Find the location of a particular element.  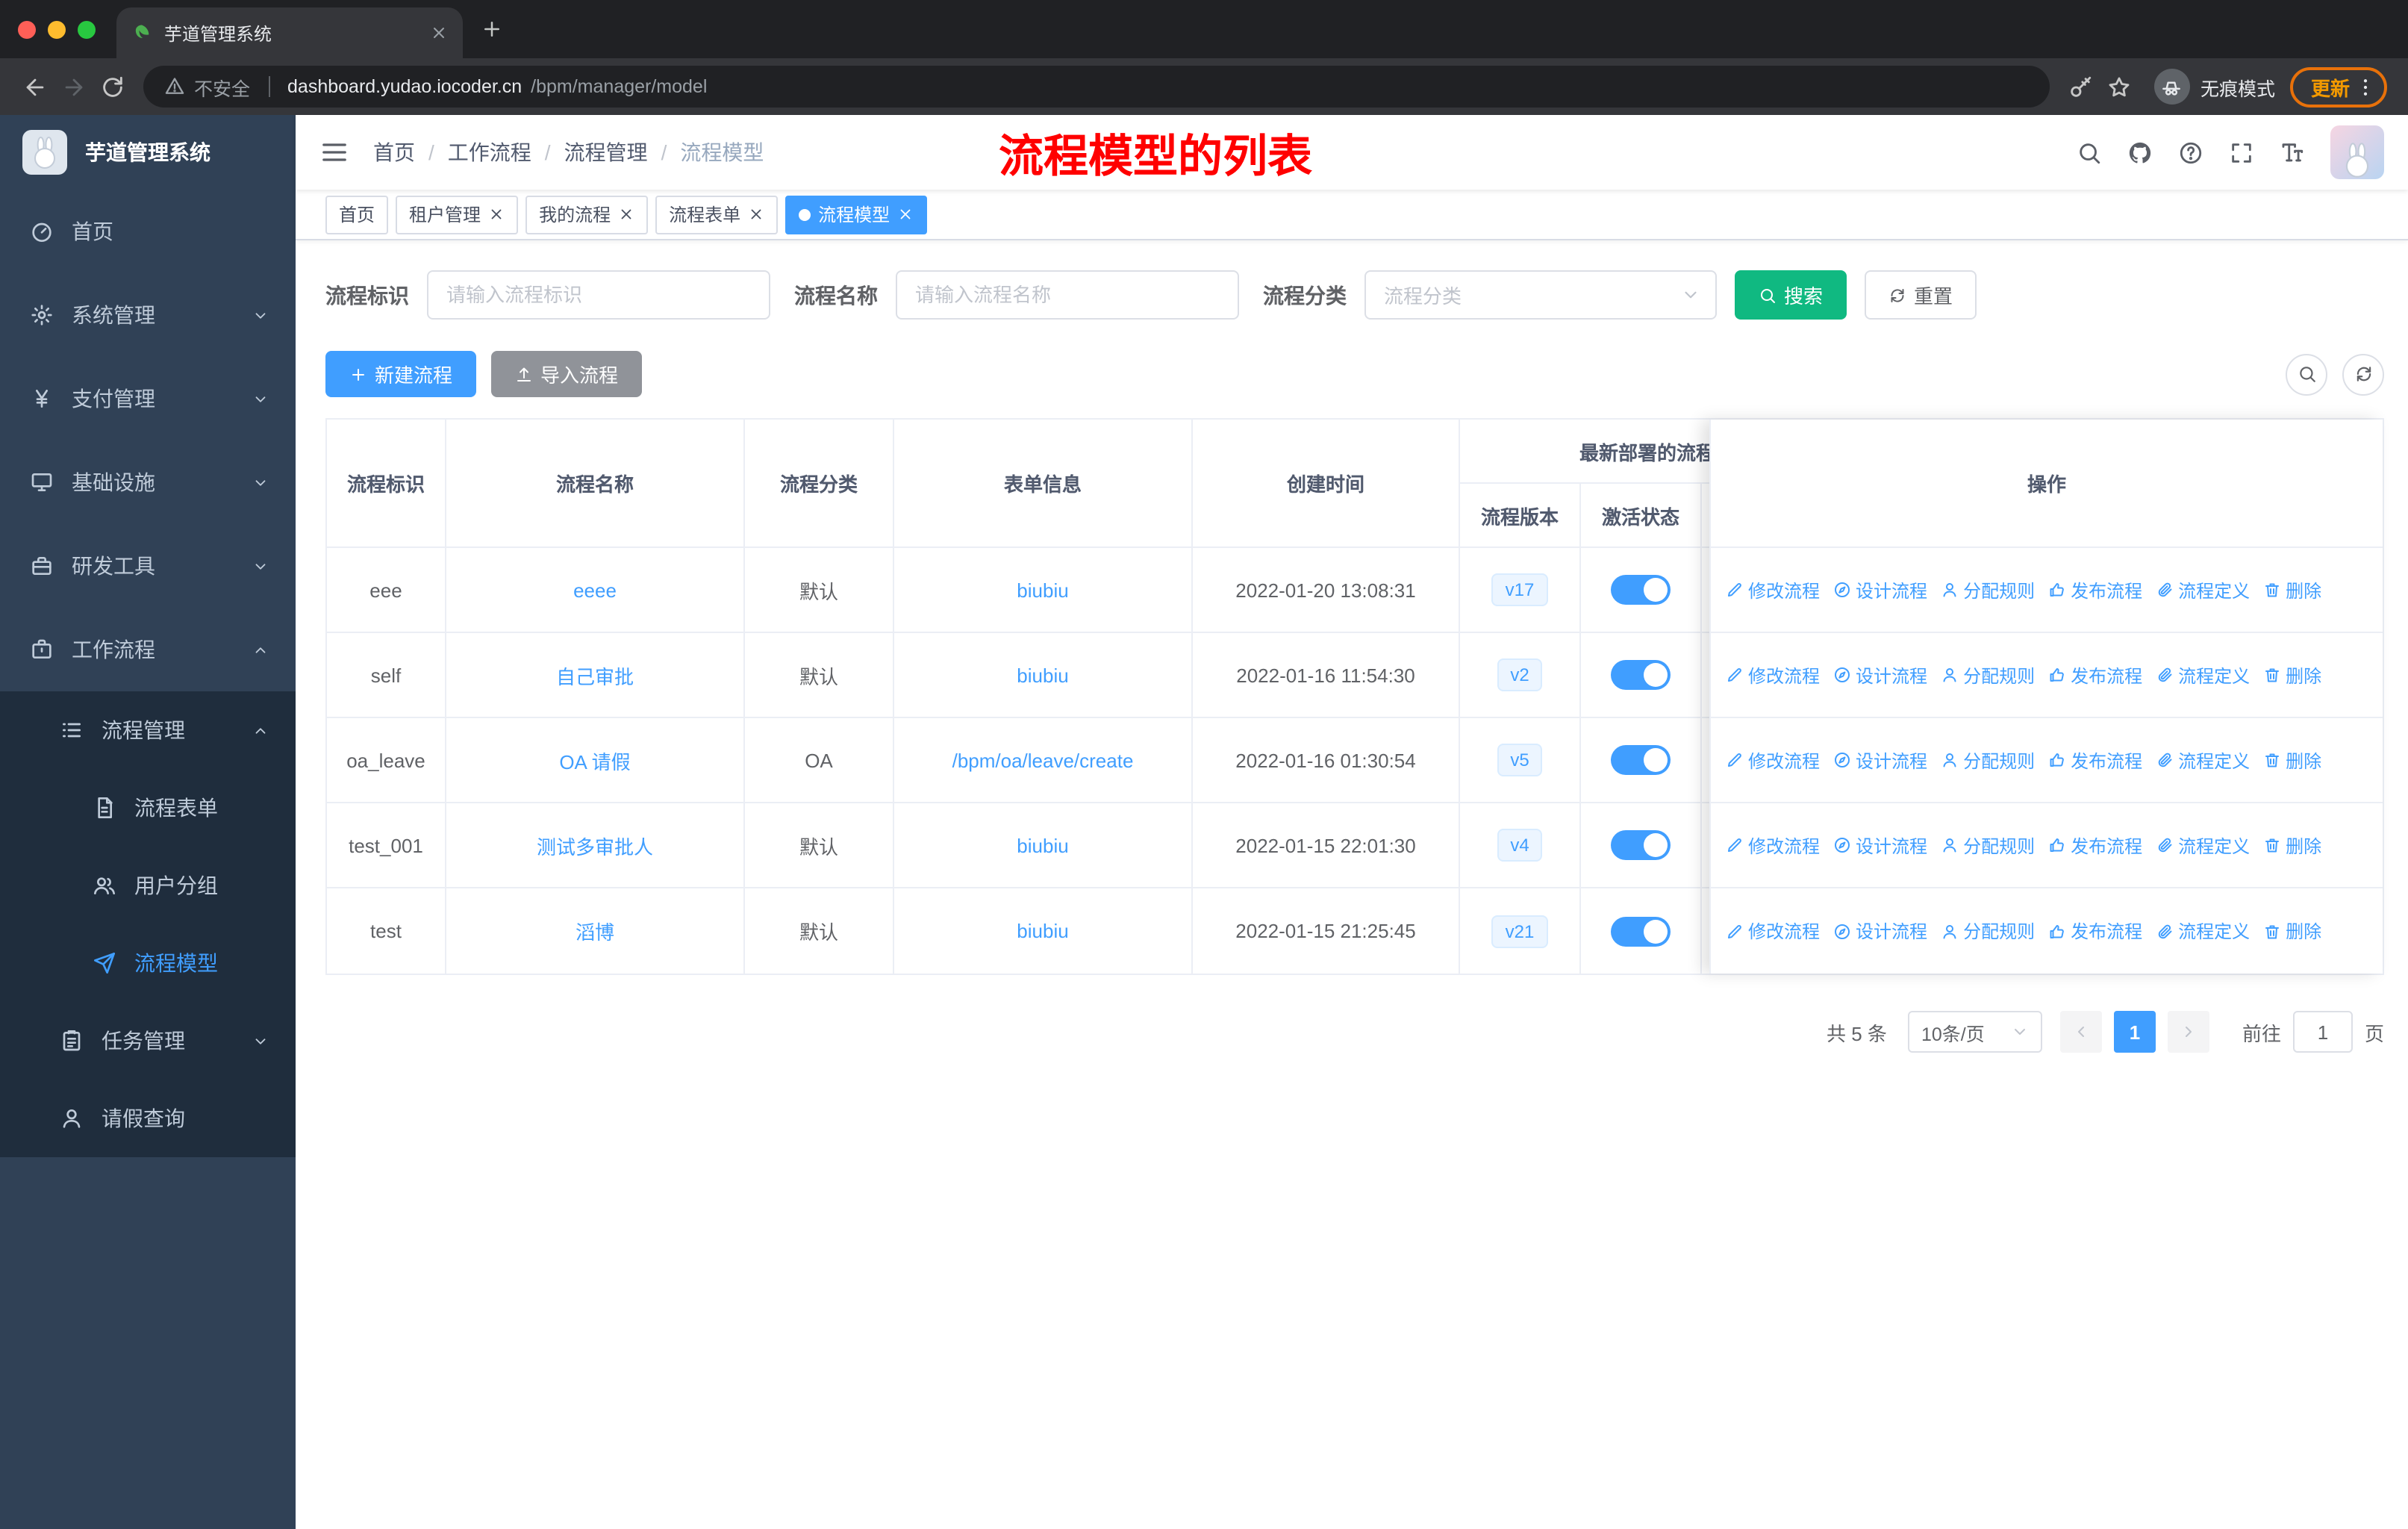

sidebar-item-home: 首页 is located at coordinates (148, 231).